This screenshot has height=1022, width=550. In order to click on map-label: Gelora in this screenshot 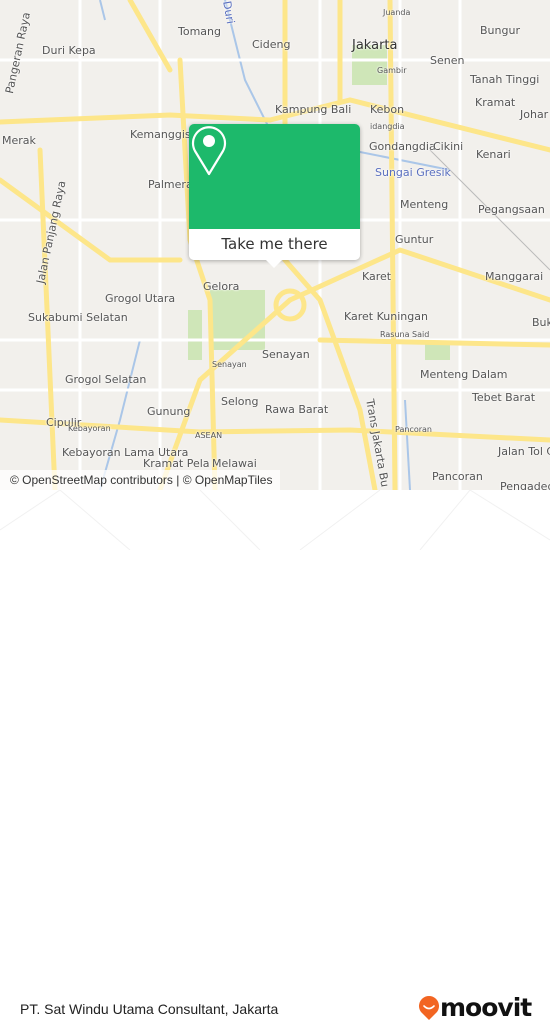, I will do `click(221, 286)`.